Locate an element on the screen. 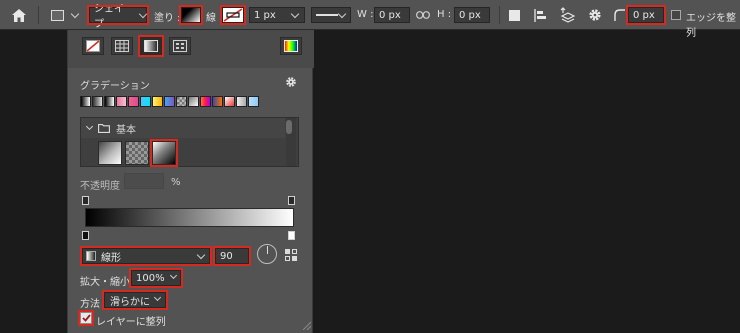 Image resolution: width=740 pixels, height=333 pixels. shape-mode-dropdown: シェイプ is located at coordinates (118, 17).